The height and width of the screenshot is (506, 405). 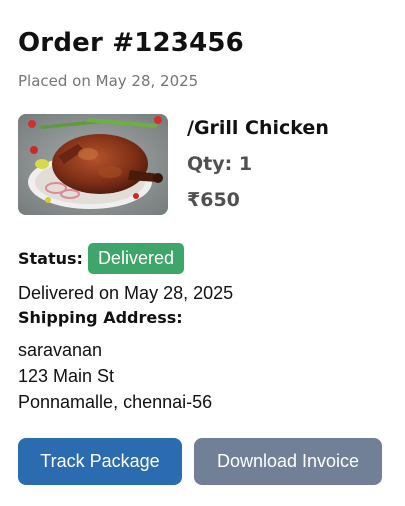 I want to click on product-image, so click(x=93, y=164).